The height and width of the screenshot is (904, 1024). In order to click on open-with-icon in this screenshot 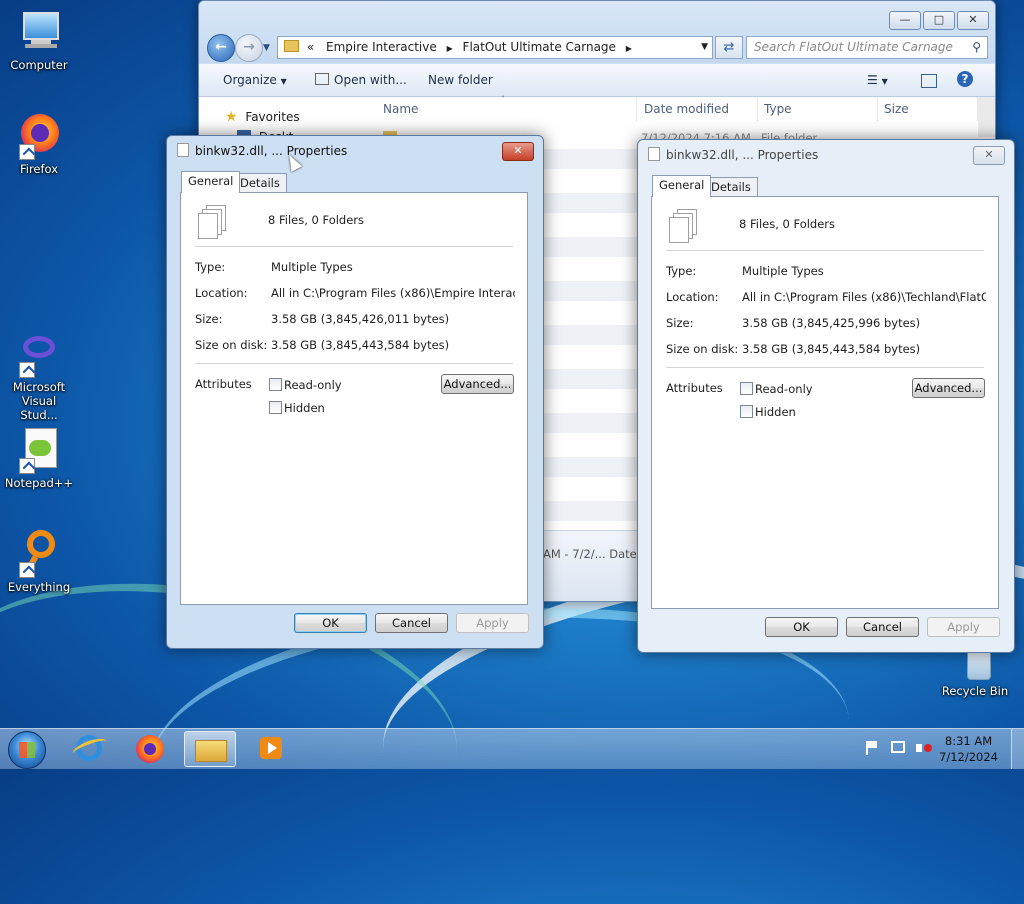, I will do `click(322, 79)`.